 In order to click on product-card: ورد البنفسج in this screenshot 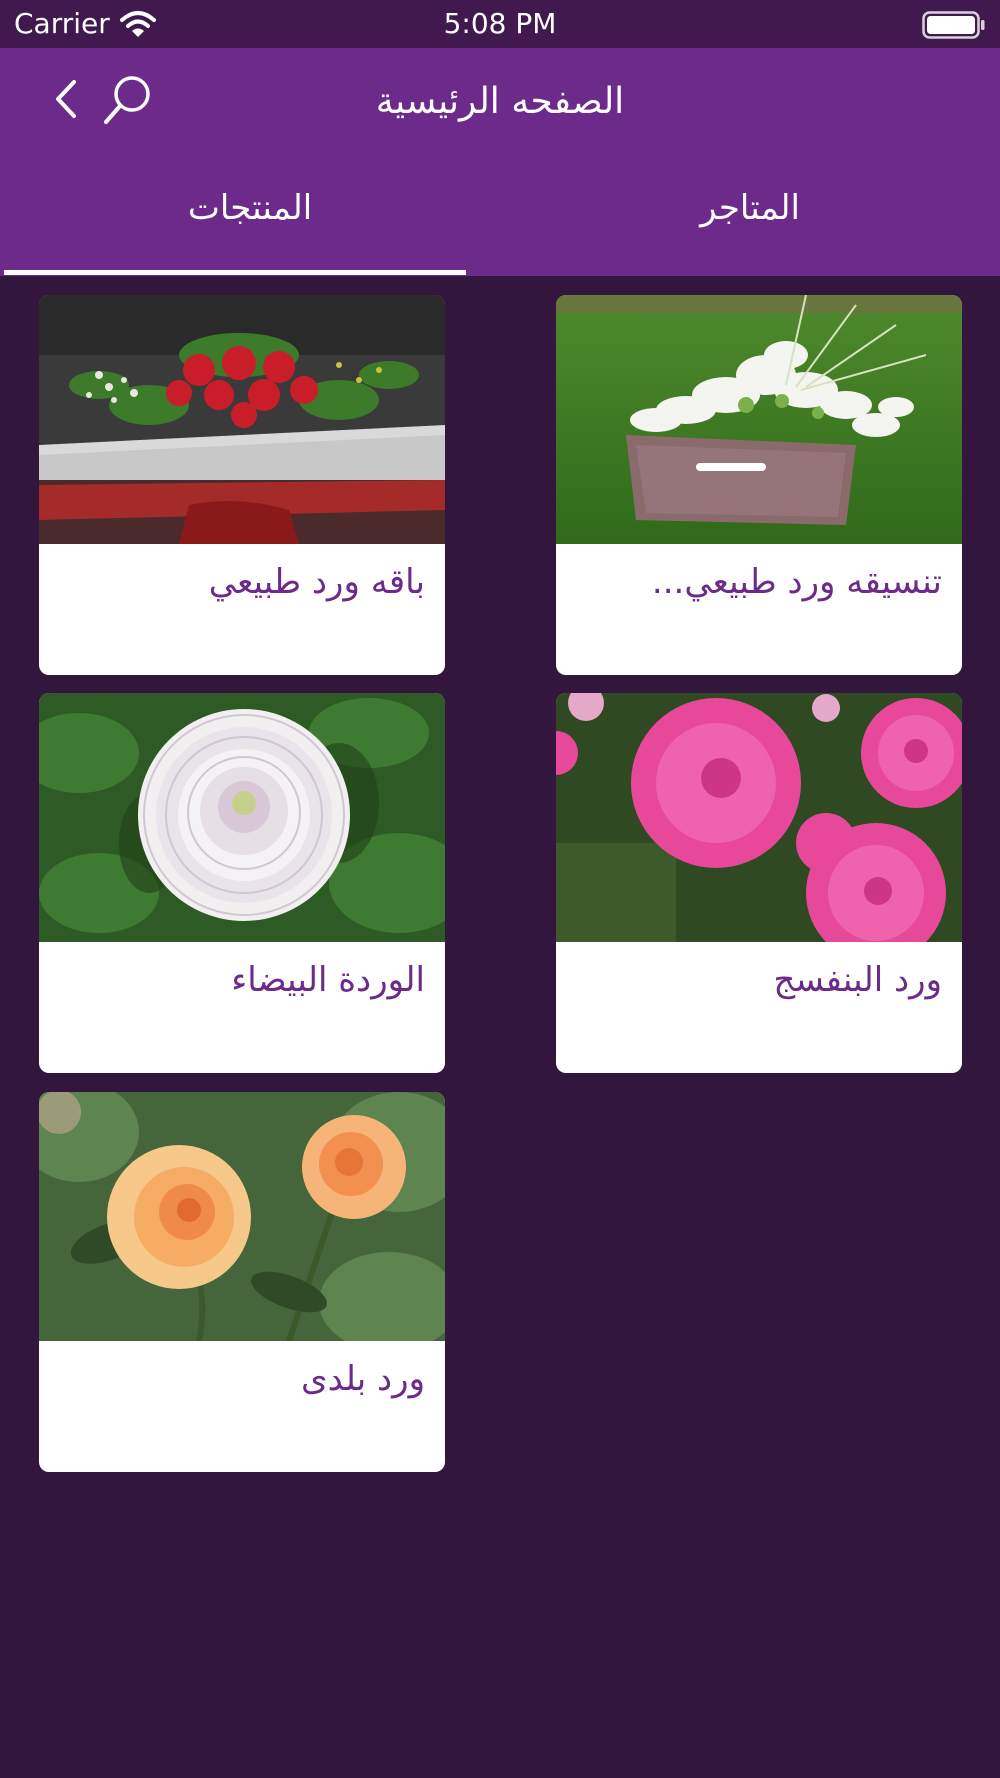, I will do `click(759, 883)`.